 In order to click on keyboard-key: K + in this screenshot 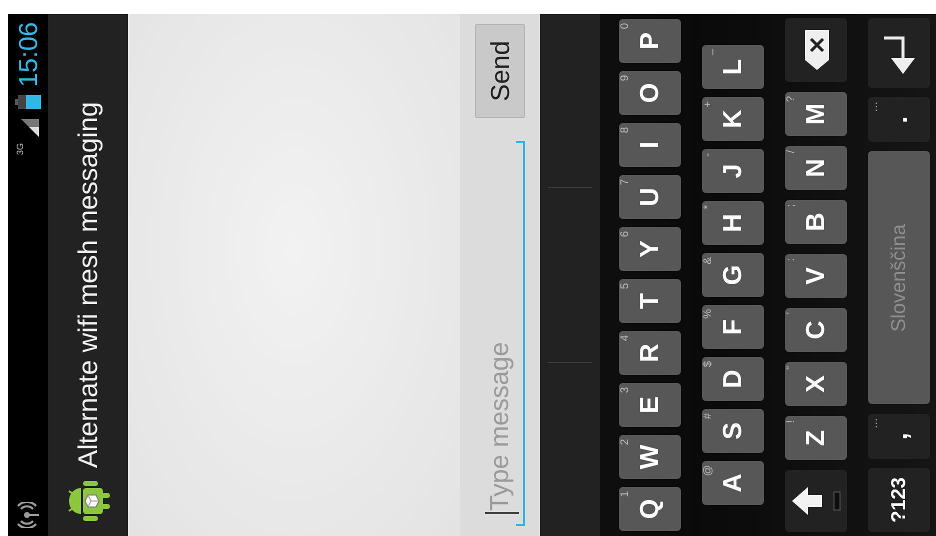, I will do `click(733, 119)`.